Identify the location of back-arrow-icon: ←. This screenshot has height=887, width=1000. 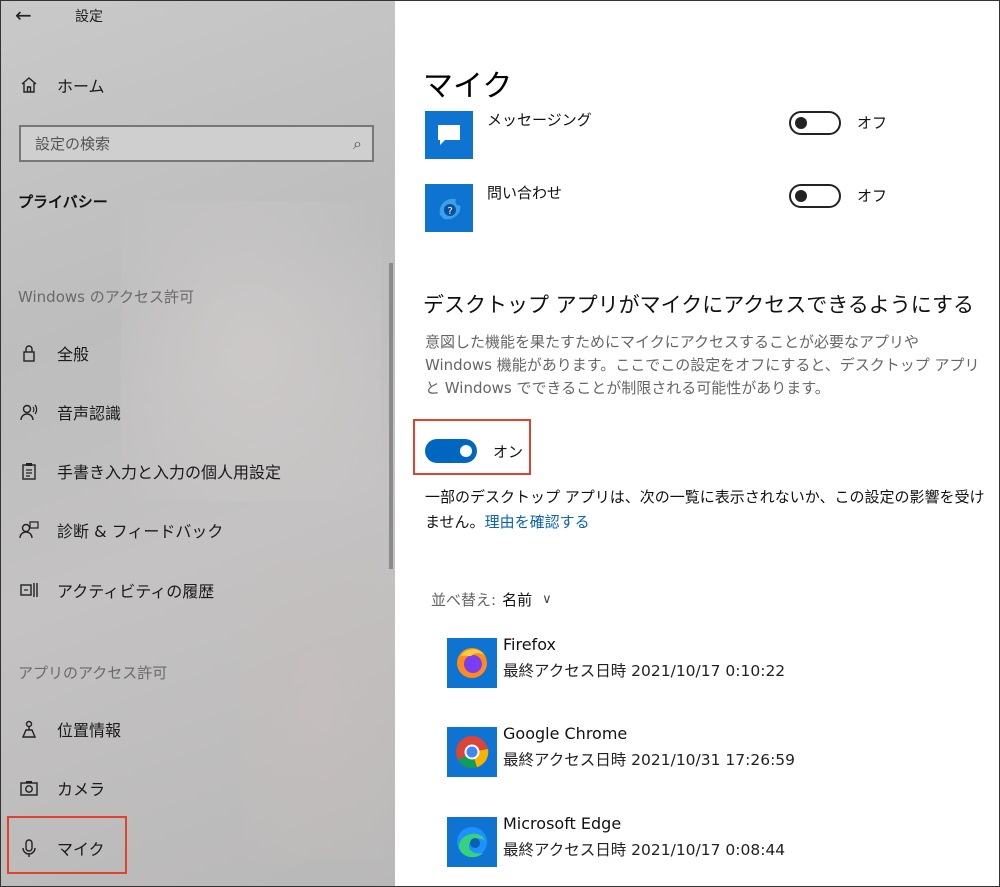
(23, 15).